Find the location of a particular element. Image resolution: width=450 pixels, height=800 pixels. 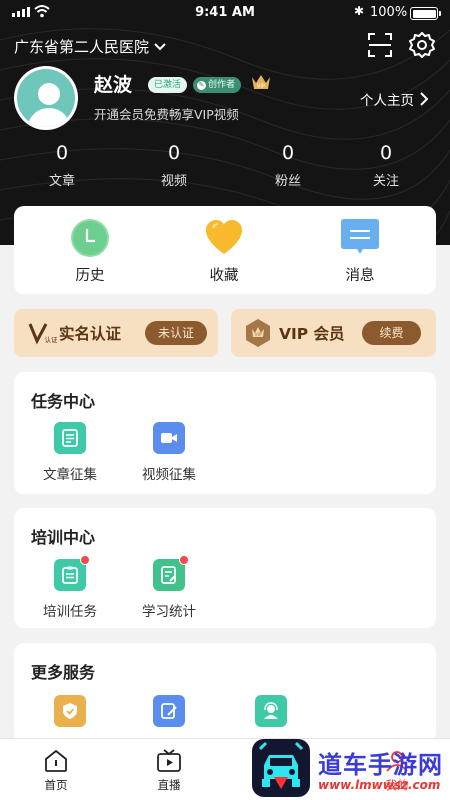

training-task-label: 培训任务 is located at coordinates (70, 612).